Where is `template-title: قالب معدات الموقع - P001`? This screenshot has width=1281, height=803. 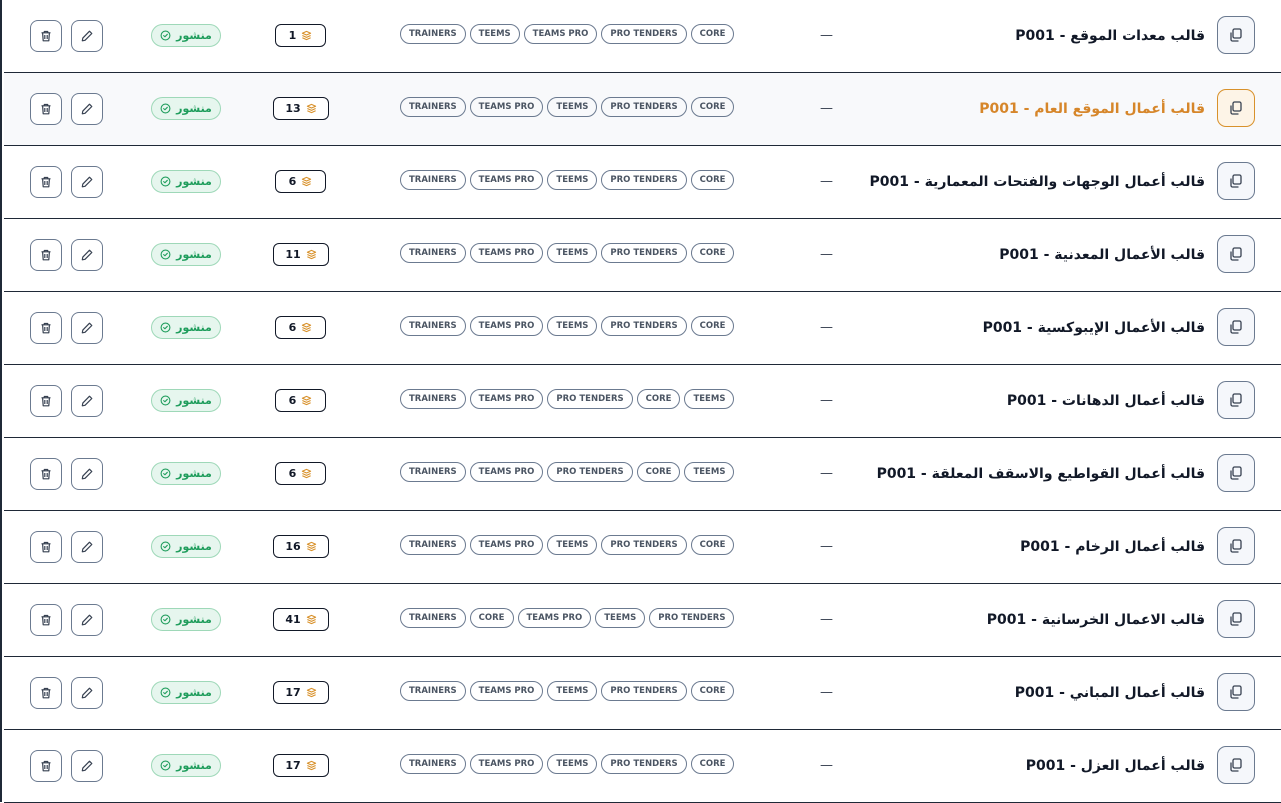
template-title: قالب معدات الموقع - P001 is located at coordinates (1110, 36).